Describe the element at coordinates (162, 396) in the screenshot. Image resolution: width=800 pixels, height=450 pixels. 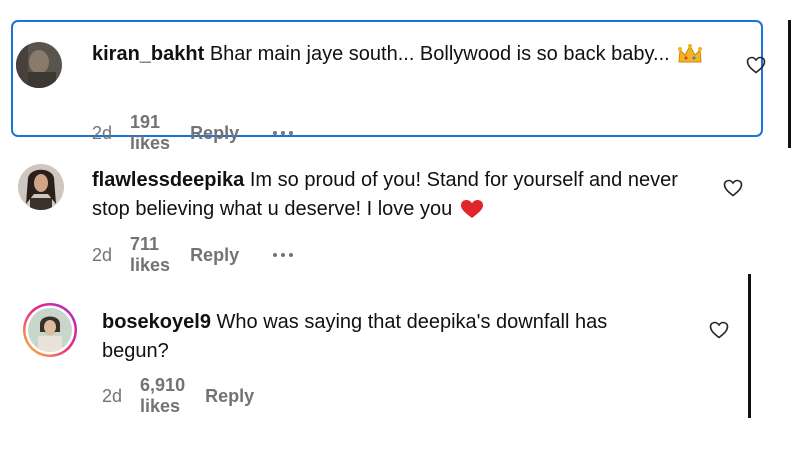
I see `comment-likes: 6,910 likes` at that location.